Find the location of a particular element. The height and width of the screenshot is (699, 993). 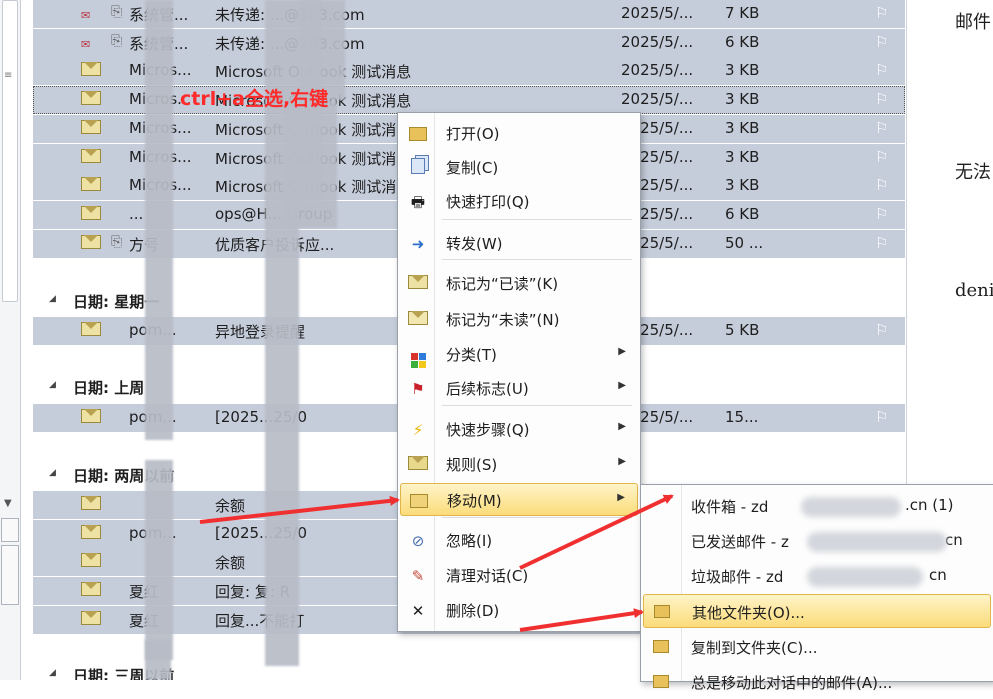

annotation-arrows is located at coordinates (436, 563).